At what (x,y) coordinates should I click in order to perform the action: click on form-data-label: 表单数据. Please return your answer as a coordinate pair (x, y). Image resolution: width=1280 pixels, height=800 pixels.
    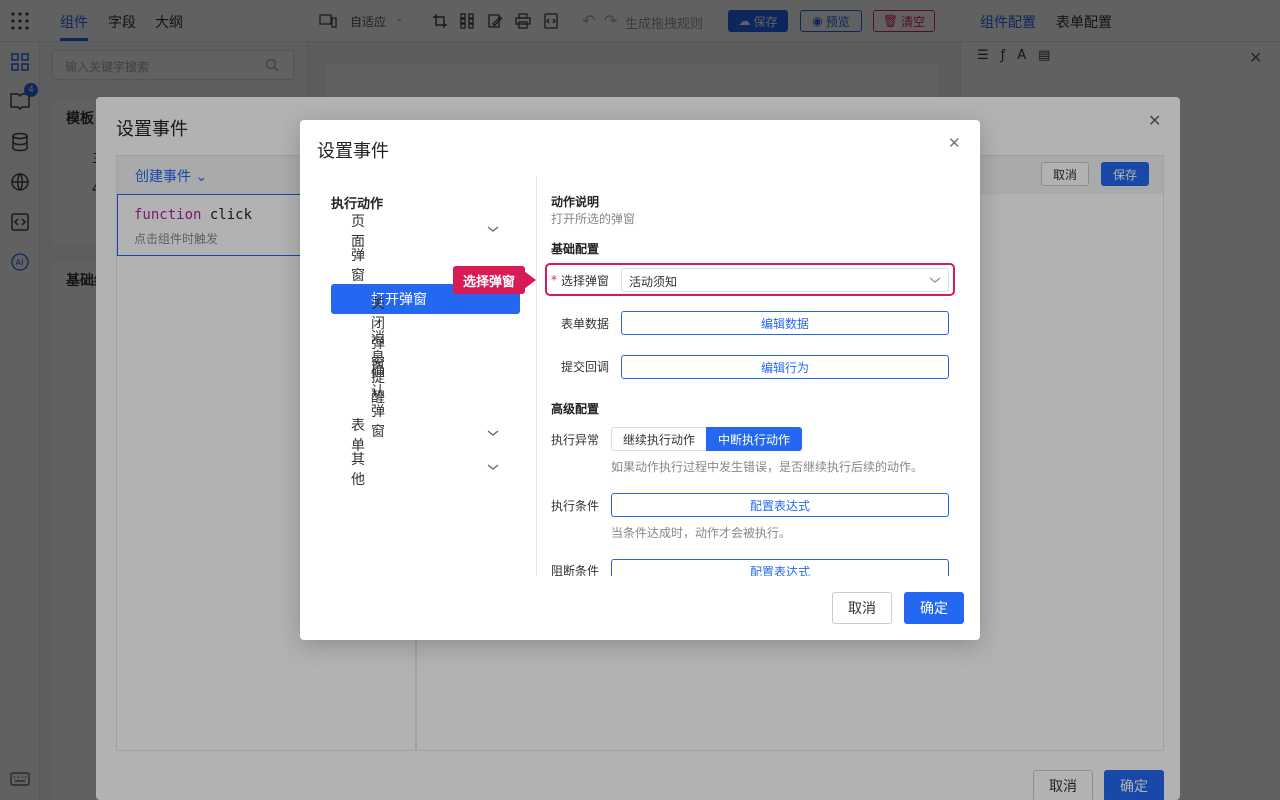
    Looking at the image, I should click on (585, 324).